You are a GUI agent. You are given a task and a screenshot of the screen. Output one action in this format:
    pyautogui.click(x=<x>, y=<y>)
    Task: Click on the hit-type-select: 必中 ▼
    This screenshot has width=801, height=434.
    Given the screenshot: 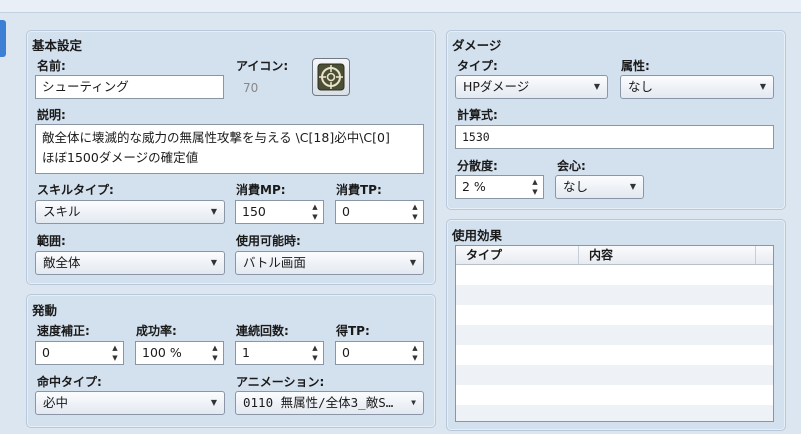 What is the action you would take?
    pyautogui.click(x=130, y=403)
    